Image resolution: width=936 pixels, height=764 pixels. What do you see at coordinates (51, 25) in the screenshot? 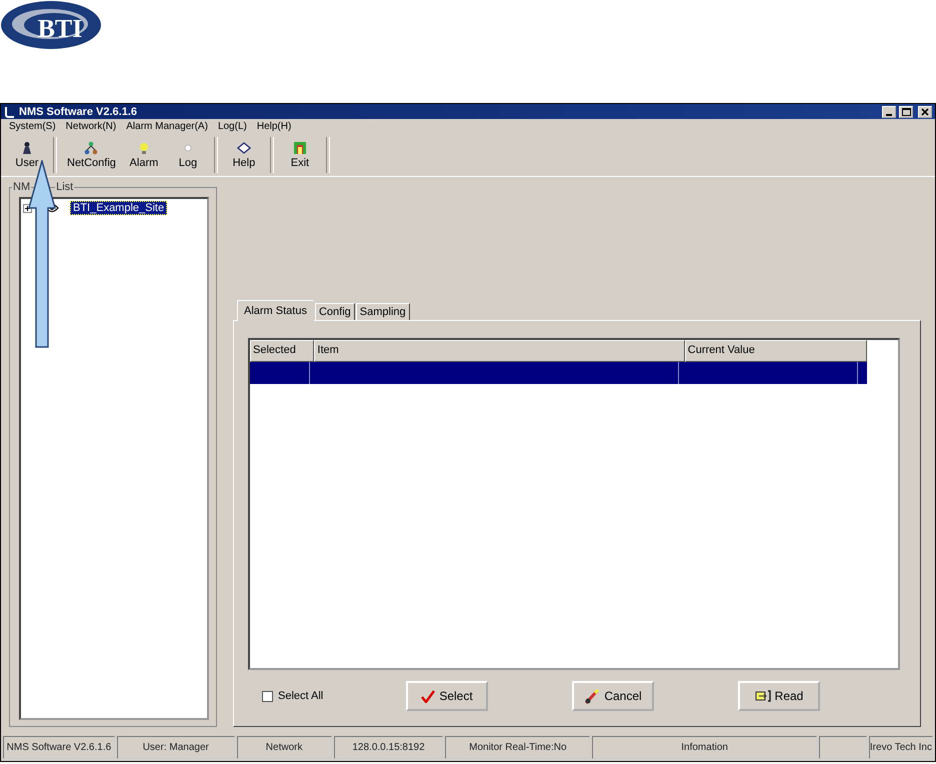
I see `company-logo: BTI` at bounding box center [51, 25].